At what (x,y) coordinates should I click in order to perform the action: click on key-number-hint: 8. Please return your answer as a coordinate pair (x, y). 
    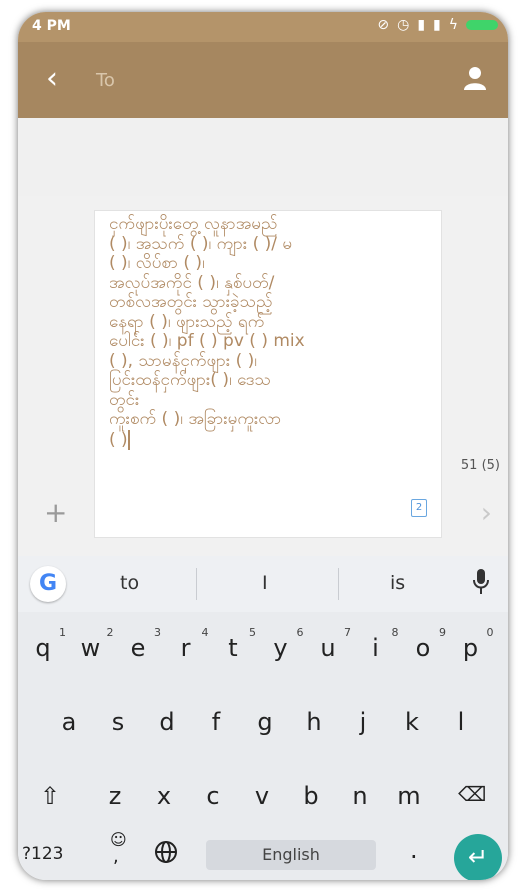
    Looking at the image, I should click on (395, 632).